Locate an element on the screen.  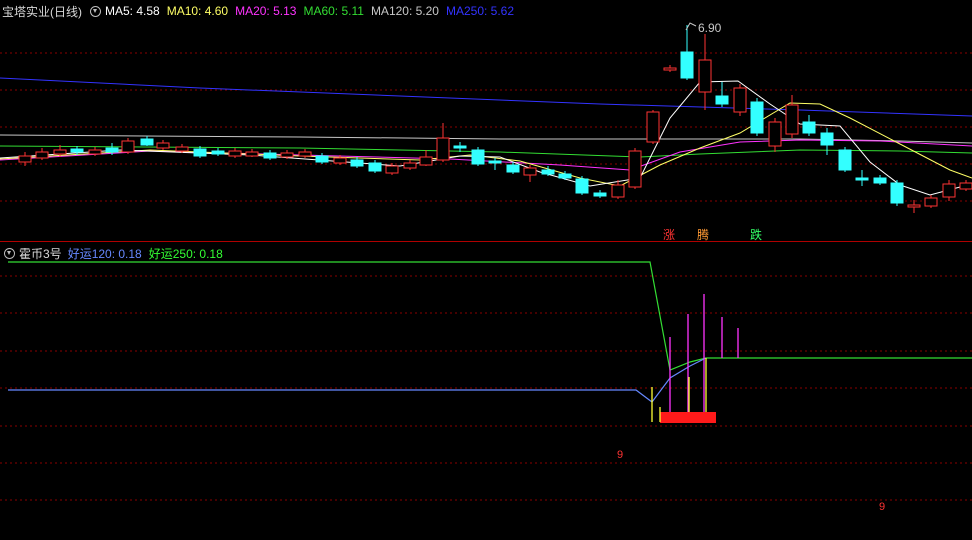
haoyun120-line is located at coordinates (357, 380).